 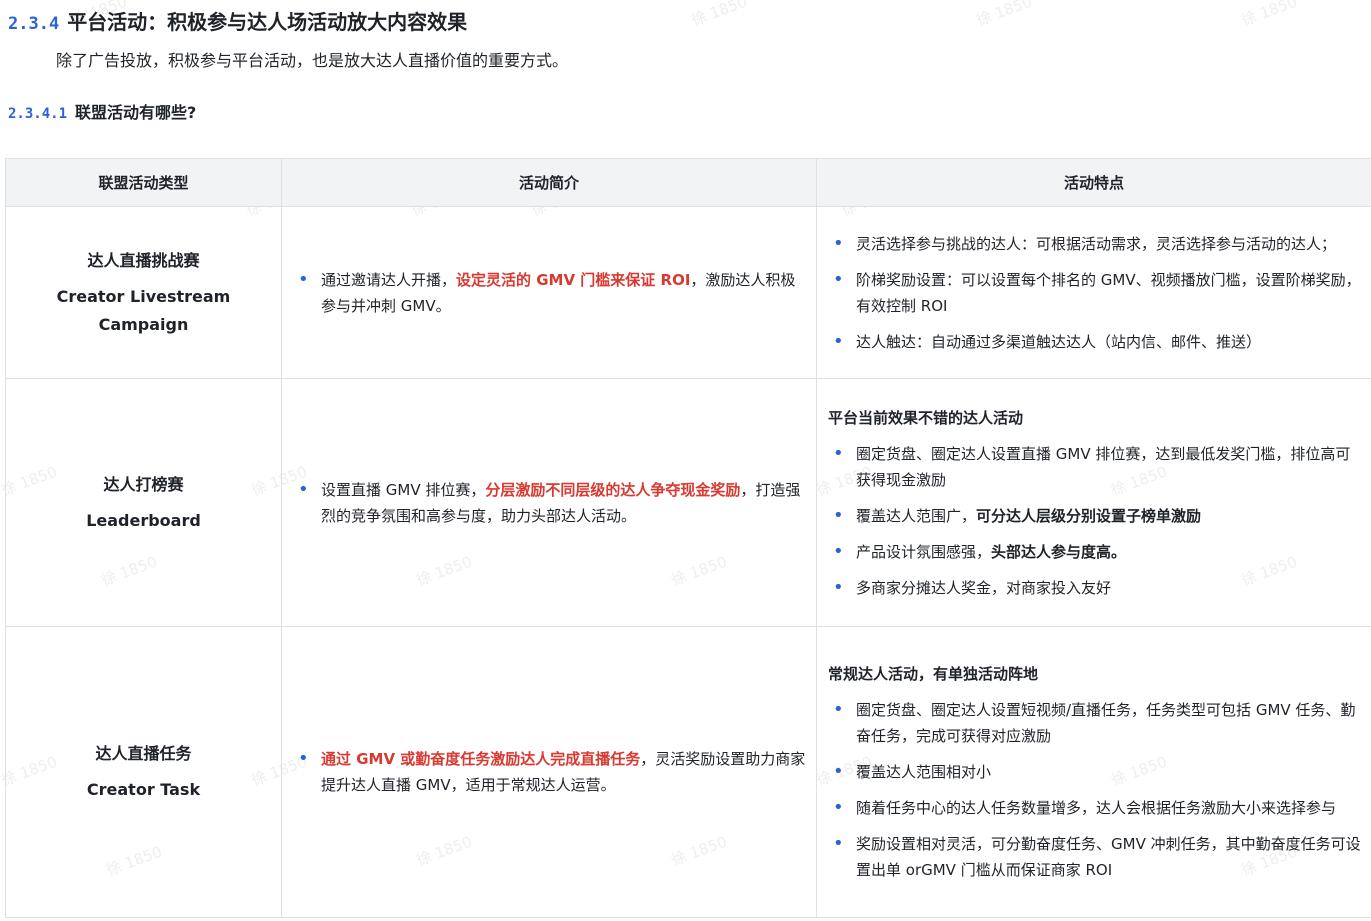 What do you see at coordinates (613, 489) in the screenshot?
I see `intro-highlight: 分层激励不同层级的达人争夺现金奖励` at bounding box center [613, 489].